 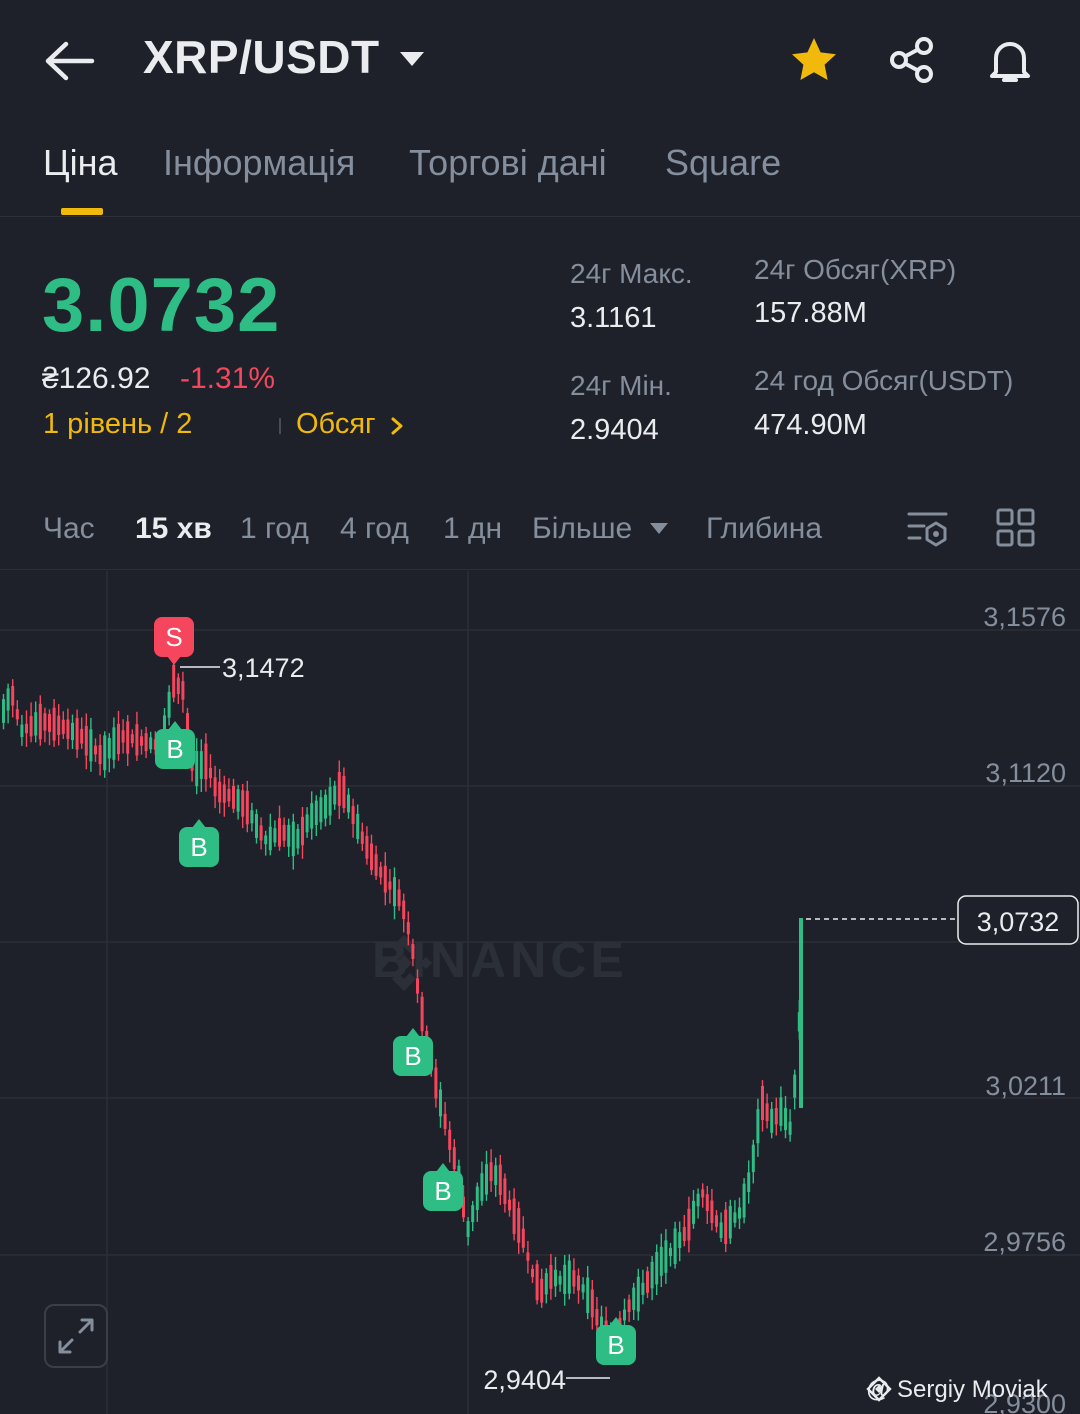 What do you see at coordinates (855, 269) in the screenshot?
I see `vol-base-label: 24г Обсяг(XRP)` at bounding box center [855, 269].